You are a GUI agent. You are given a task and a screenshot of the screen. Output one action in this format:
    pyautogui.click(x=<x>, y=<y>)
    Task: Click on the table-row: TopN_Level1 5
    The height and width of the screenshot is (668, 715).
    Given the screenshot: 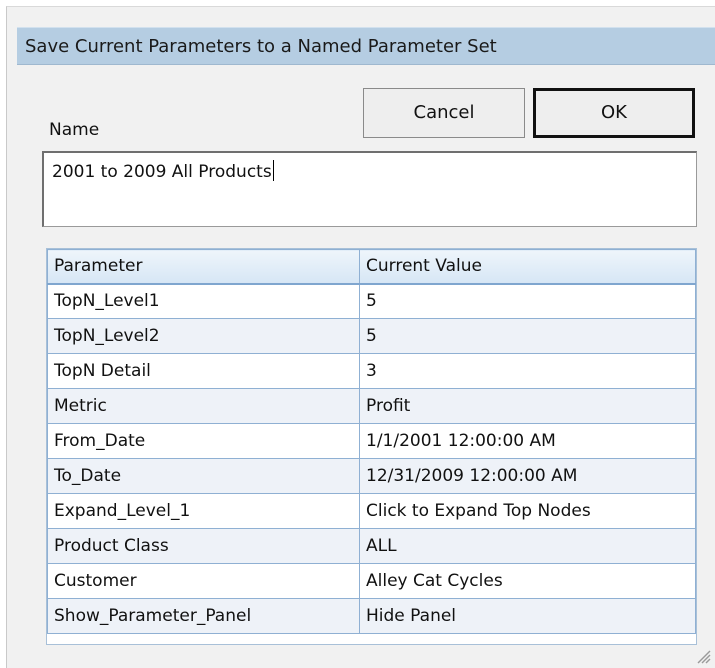 What is the action you would take?
    pyautogui.click(x=371, y=301)
    